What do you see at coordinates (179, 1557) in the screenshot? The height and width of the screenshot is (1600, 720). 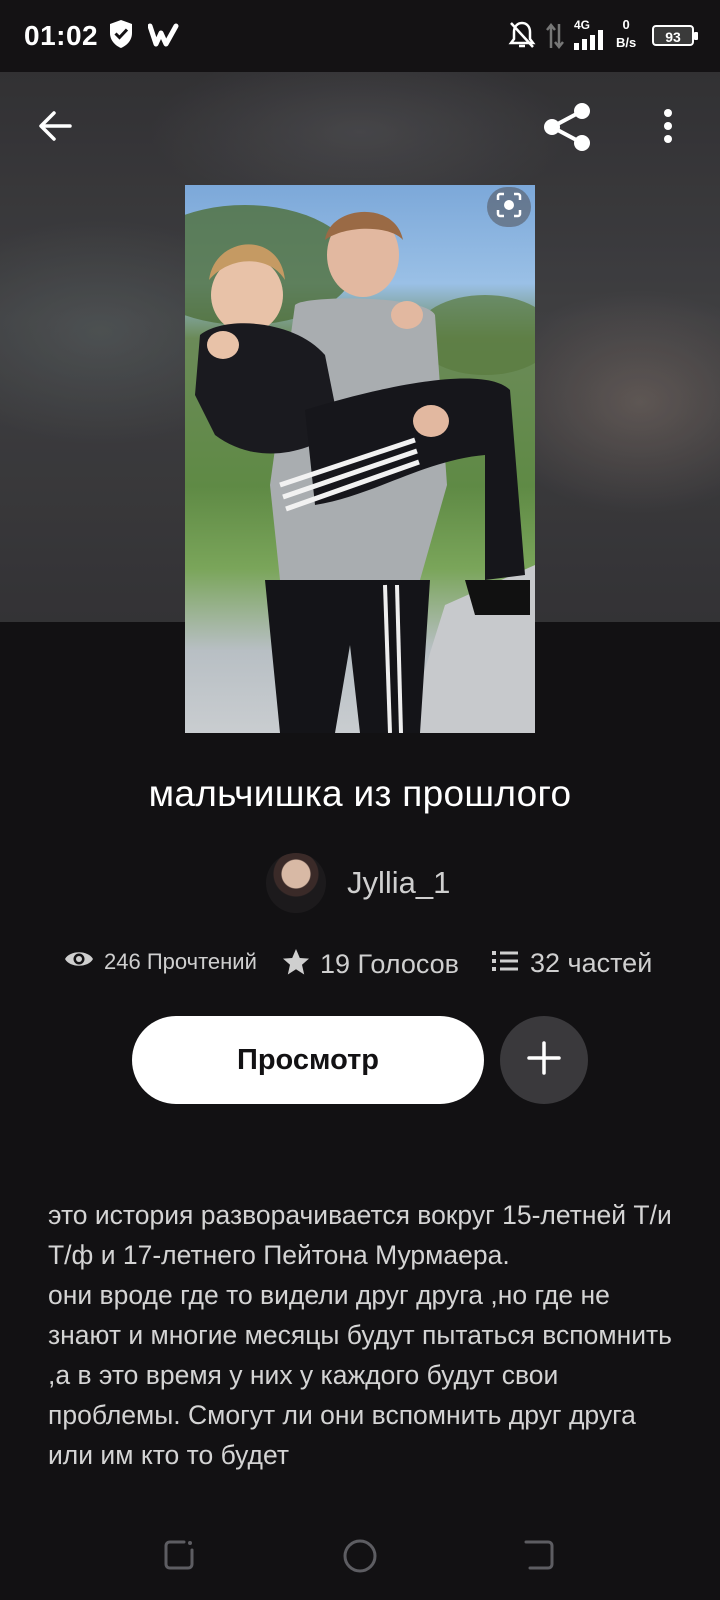 I see `recents-icon` at bounding box center [179, 1557].